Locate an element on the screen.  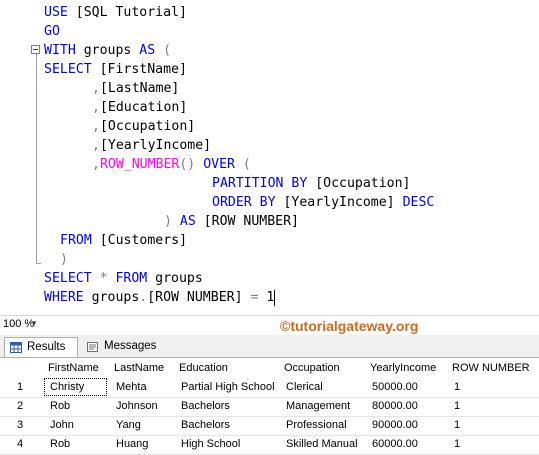
watermark: ©tutorialgateway.org is located at coordinates (349, 326).